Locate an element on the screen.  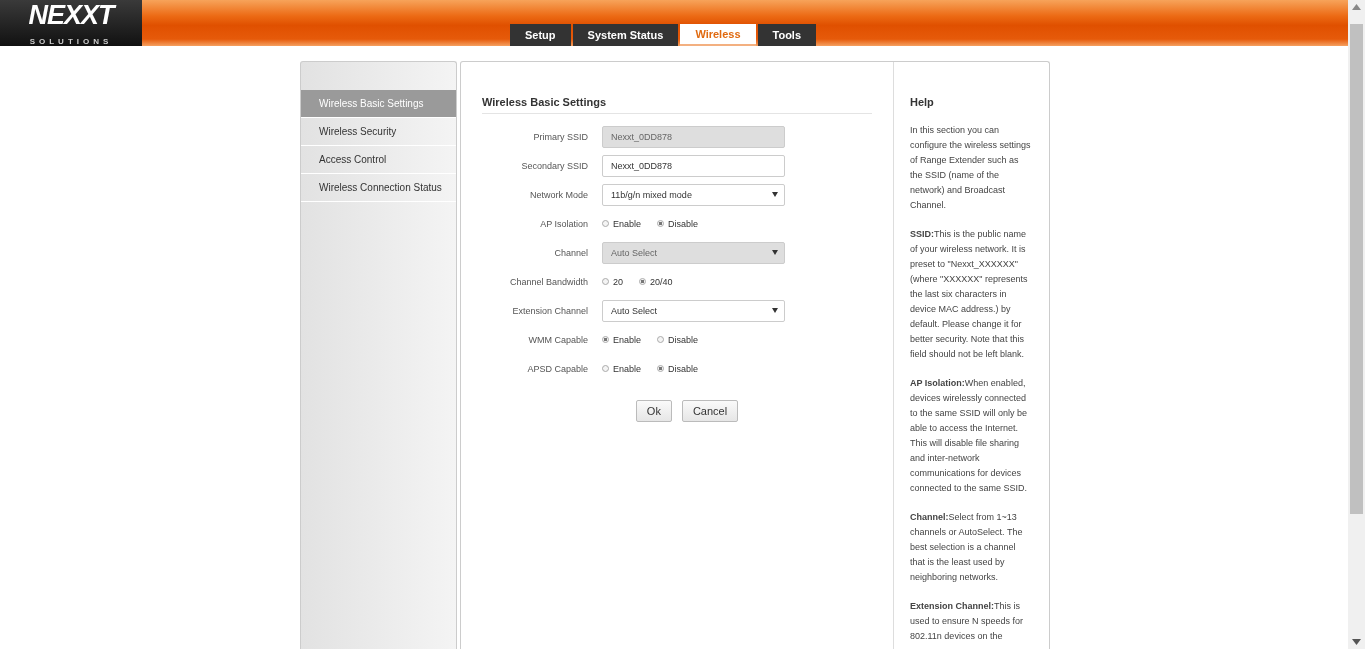
sidebar-item: Wireless Connection Status is located at coordinates (378, 188).